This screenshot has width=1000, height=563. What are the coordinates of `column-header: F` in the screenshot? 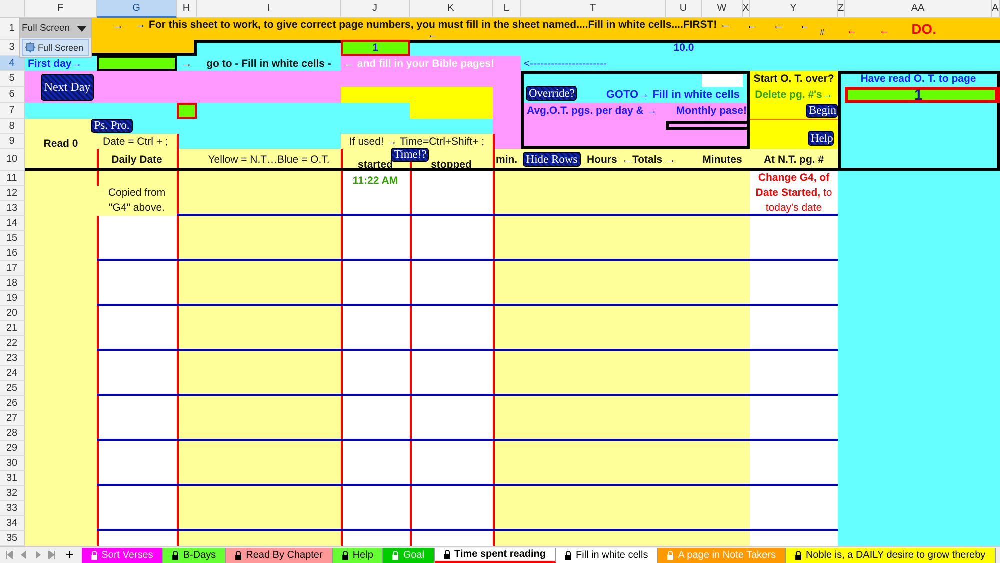 It's located at (61, 9).